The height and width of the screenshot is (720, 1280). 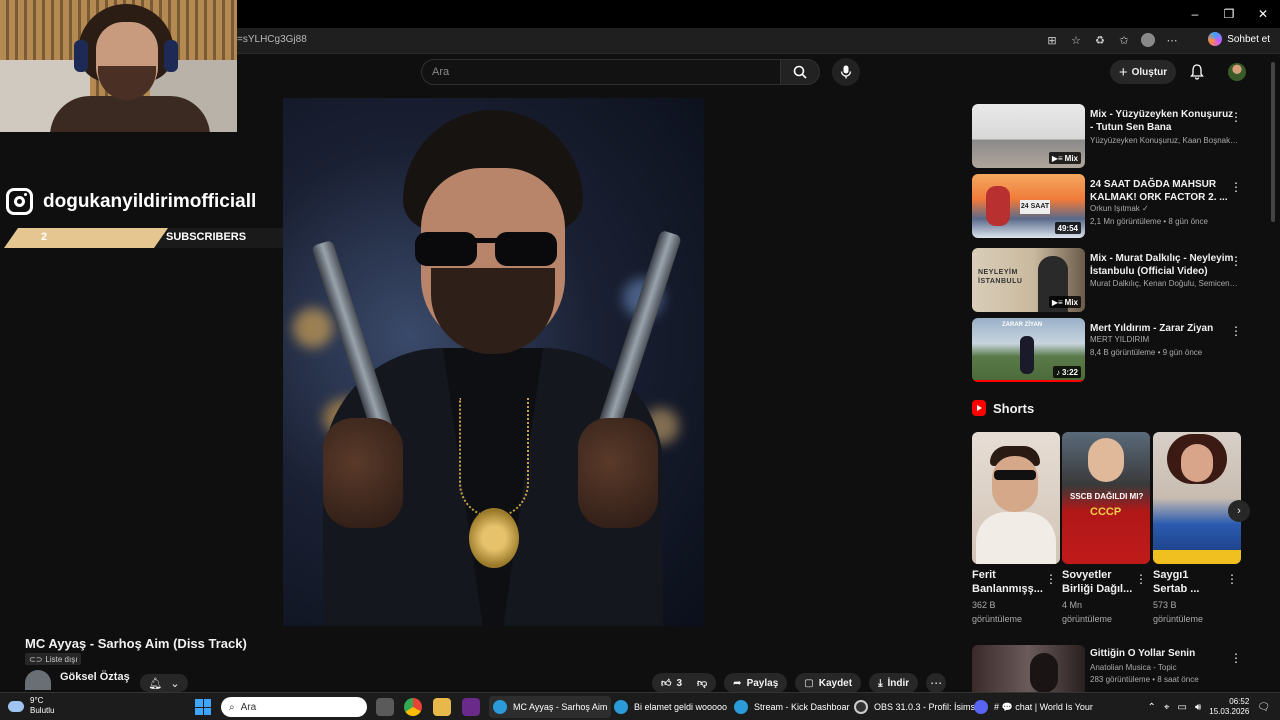 I want to click on thumbnail-caption: ZARAR ZİYAN, so click(x=1022, y=325).